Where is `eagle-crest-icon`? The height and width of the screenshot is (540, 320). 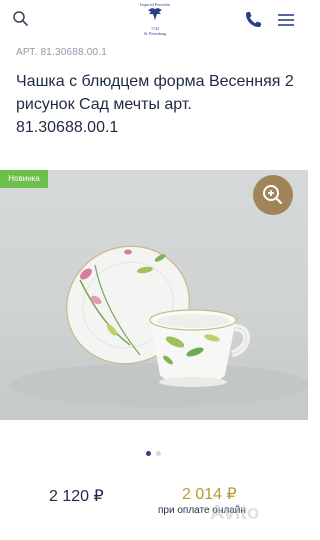 eagle-crest-icon is located at coordinates (155, 14).